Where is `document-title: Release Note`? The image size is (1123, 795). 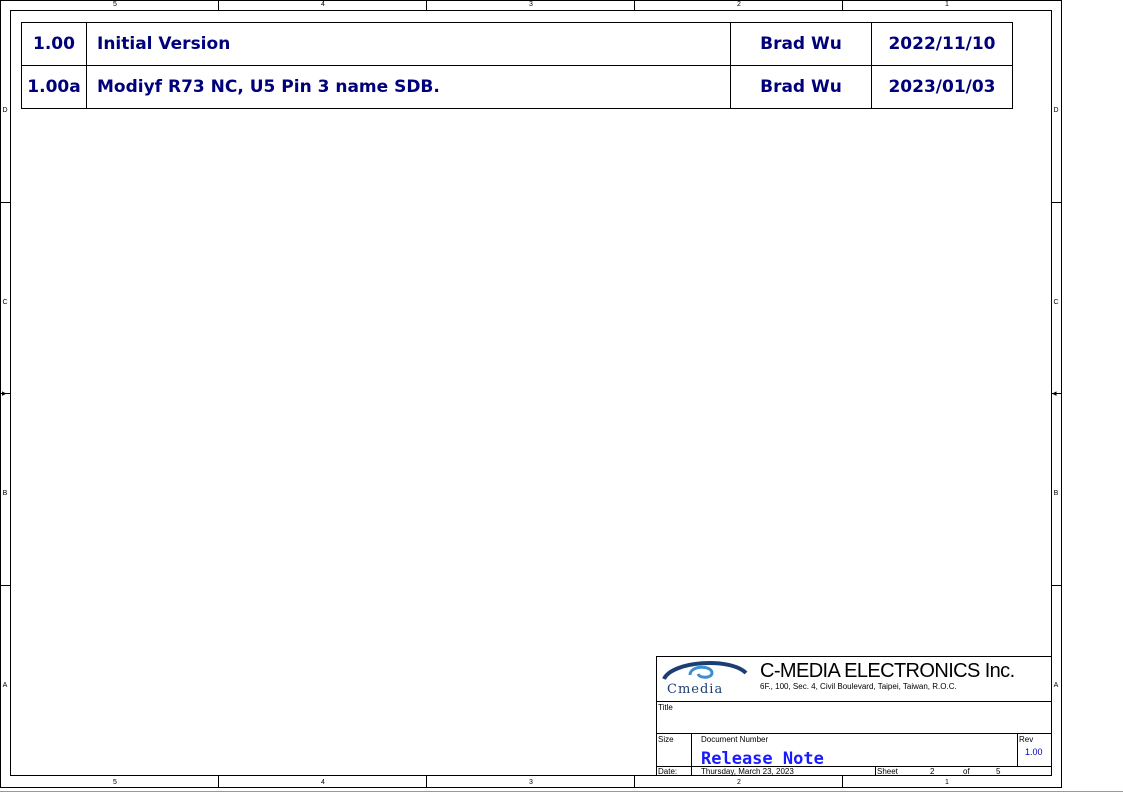
document-title: Release Note is located at coordinates (762, 759).